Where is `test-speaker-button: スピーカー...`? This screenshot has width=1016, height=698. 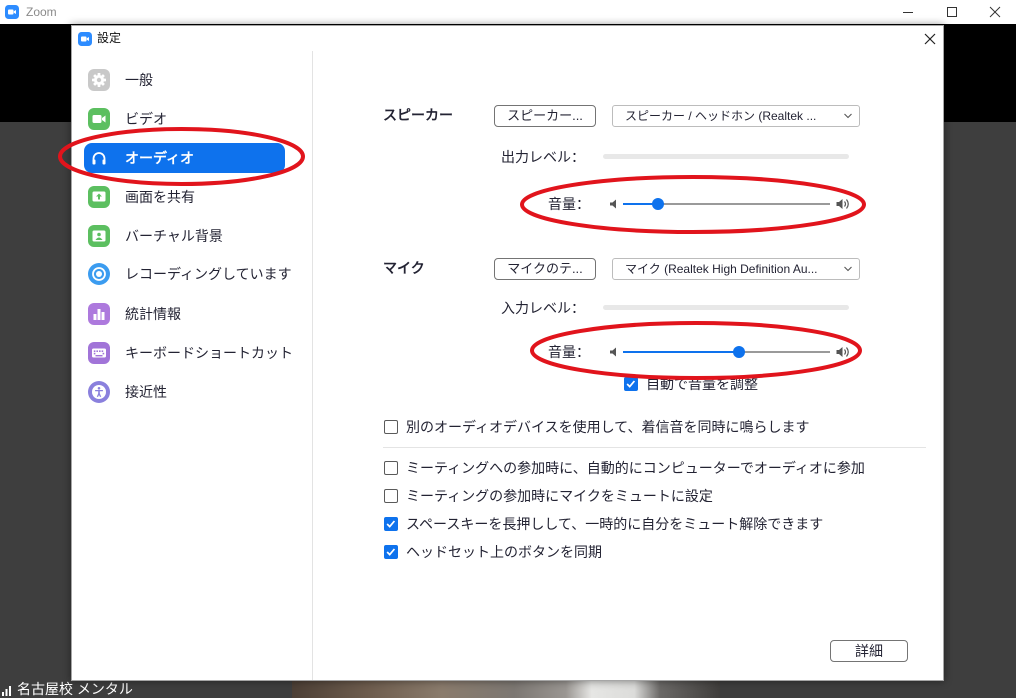 test-speaker-button: スピーカー... is located at coordinates (545, 116).